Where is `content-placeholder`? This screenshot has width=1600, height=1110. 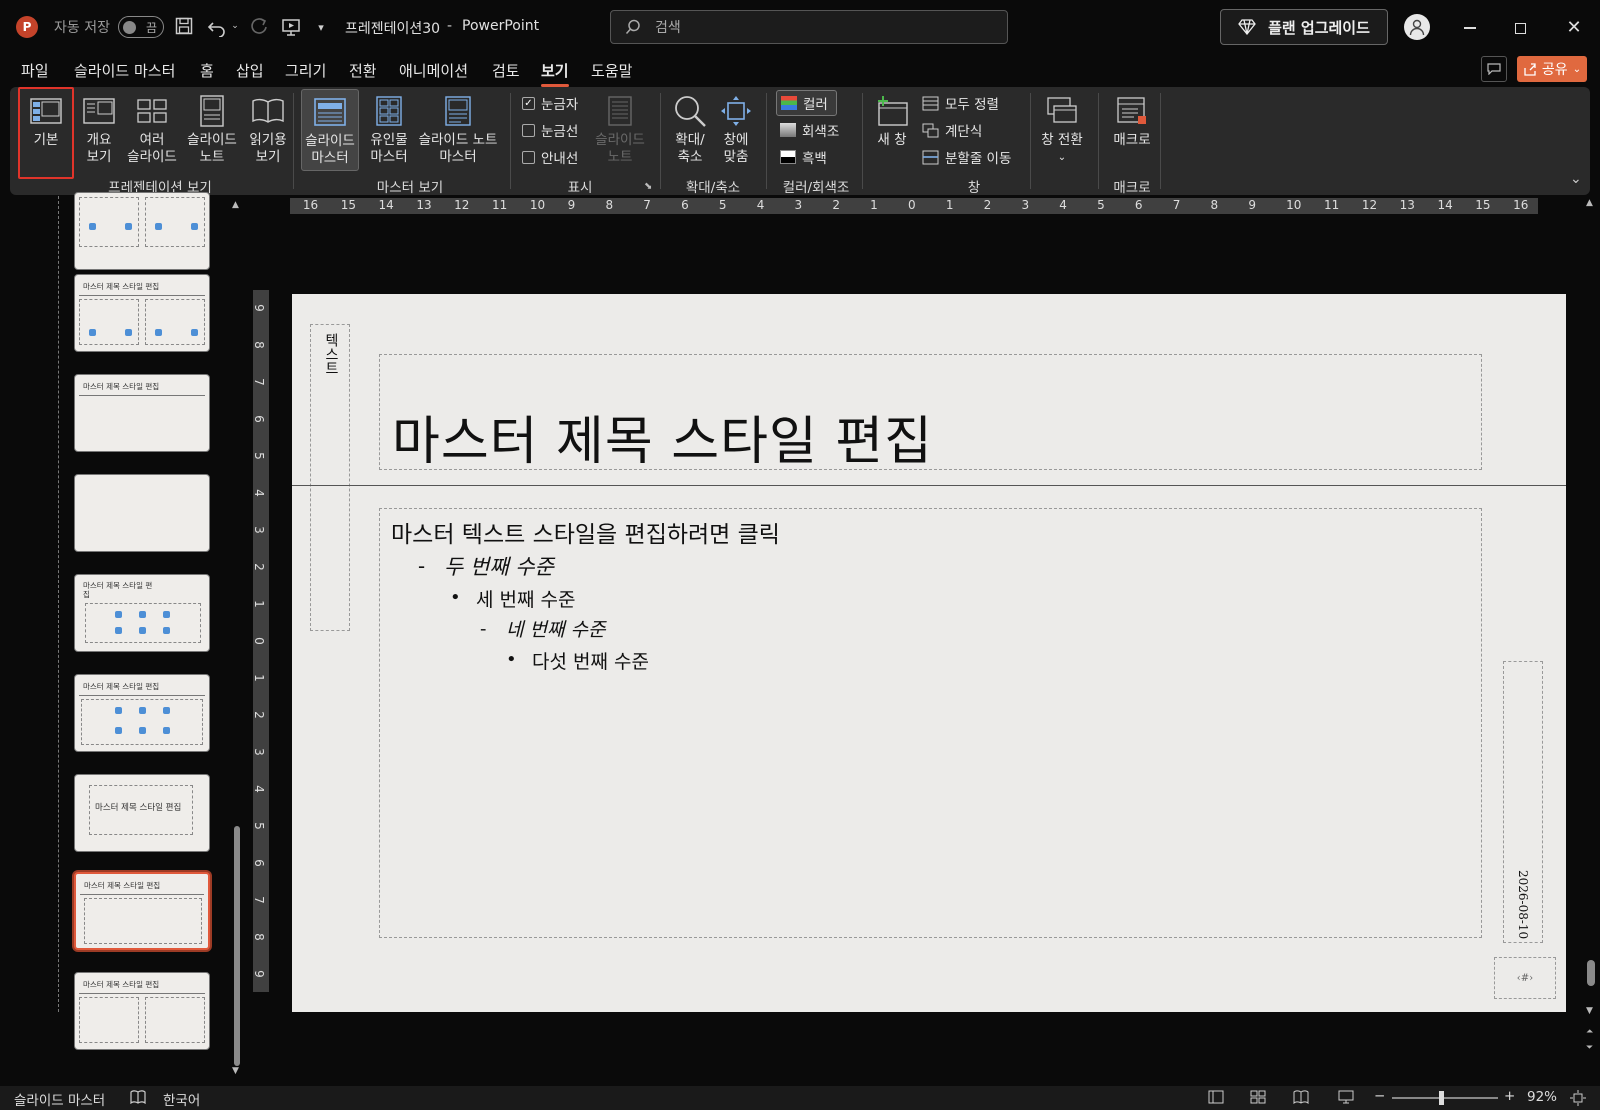 content-placeholder is located at coordinates (109, 222).